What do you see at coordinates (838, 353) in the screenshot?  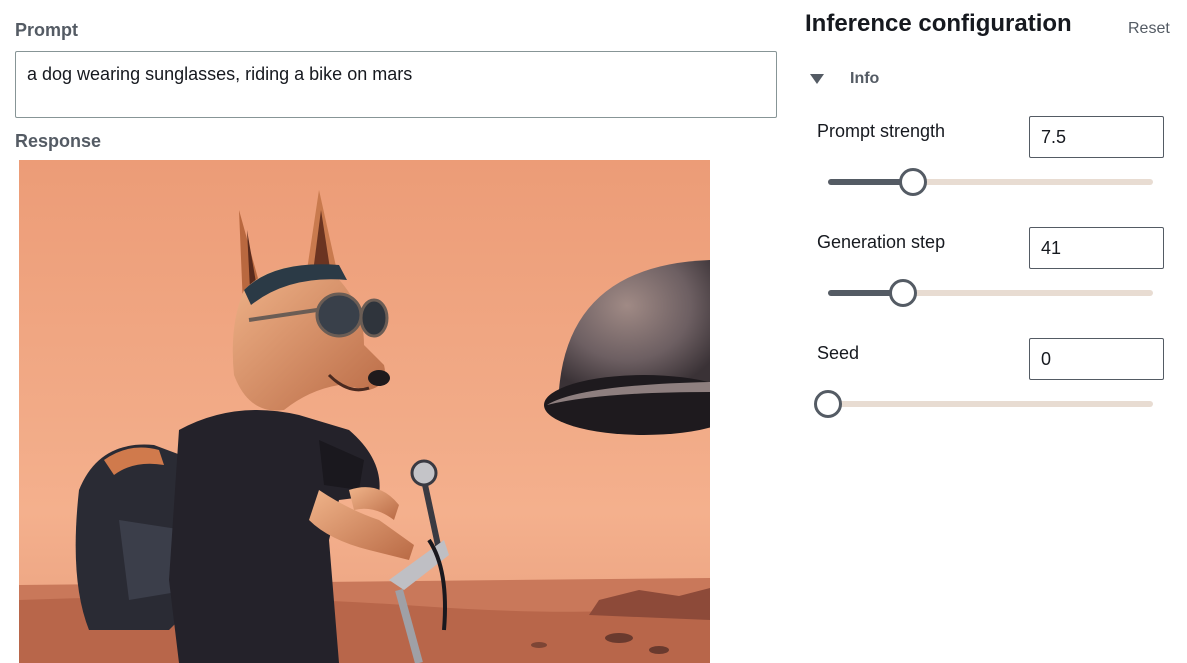 I see `param-label: Seed` at bounding box center [838, 353].